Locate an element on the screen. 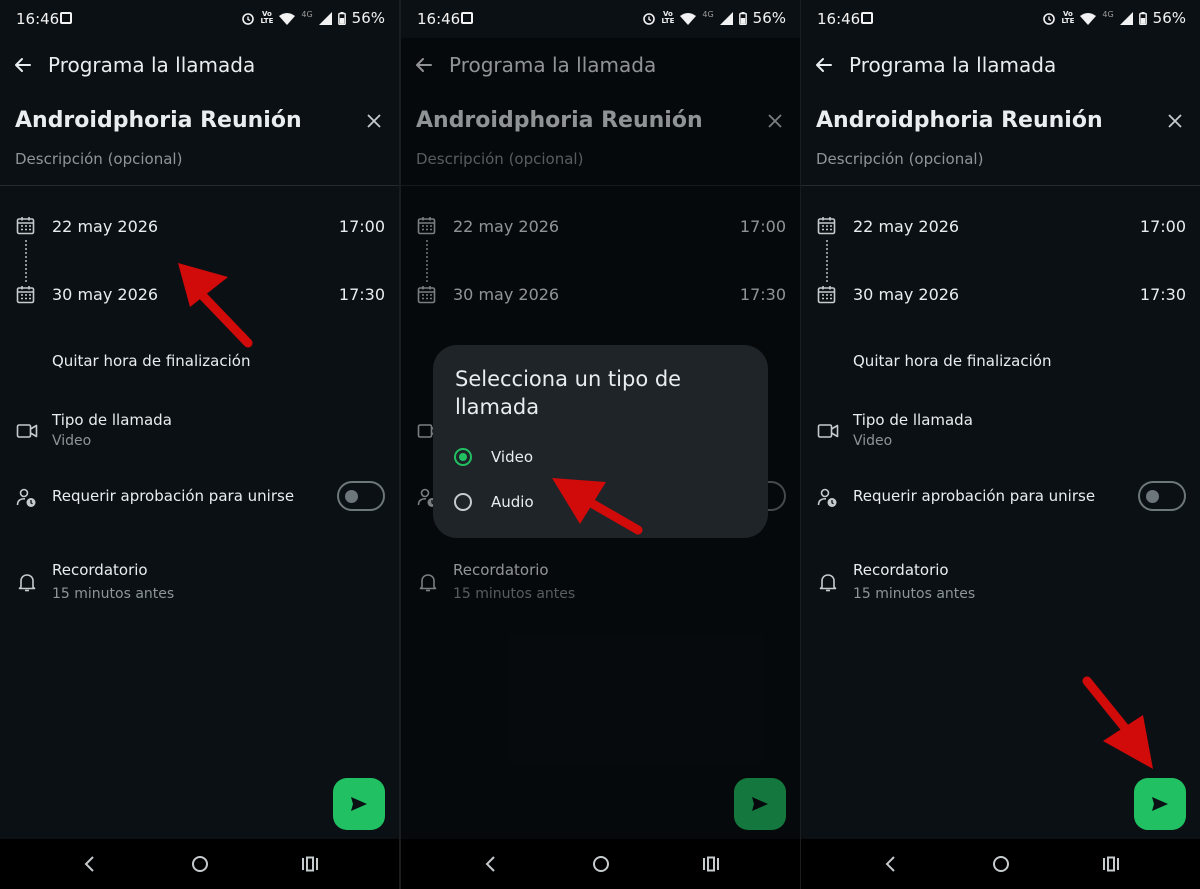 This screenshot has height=889, width=1200. app-header: Programa la llamada is located at coordinates (1000, 66).